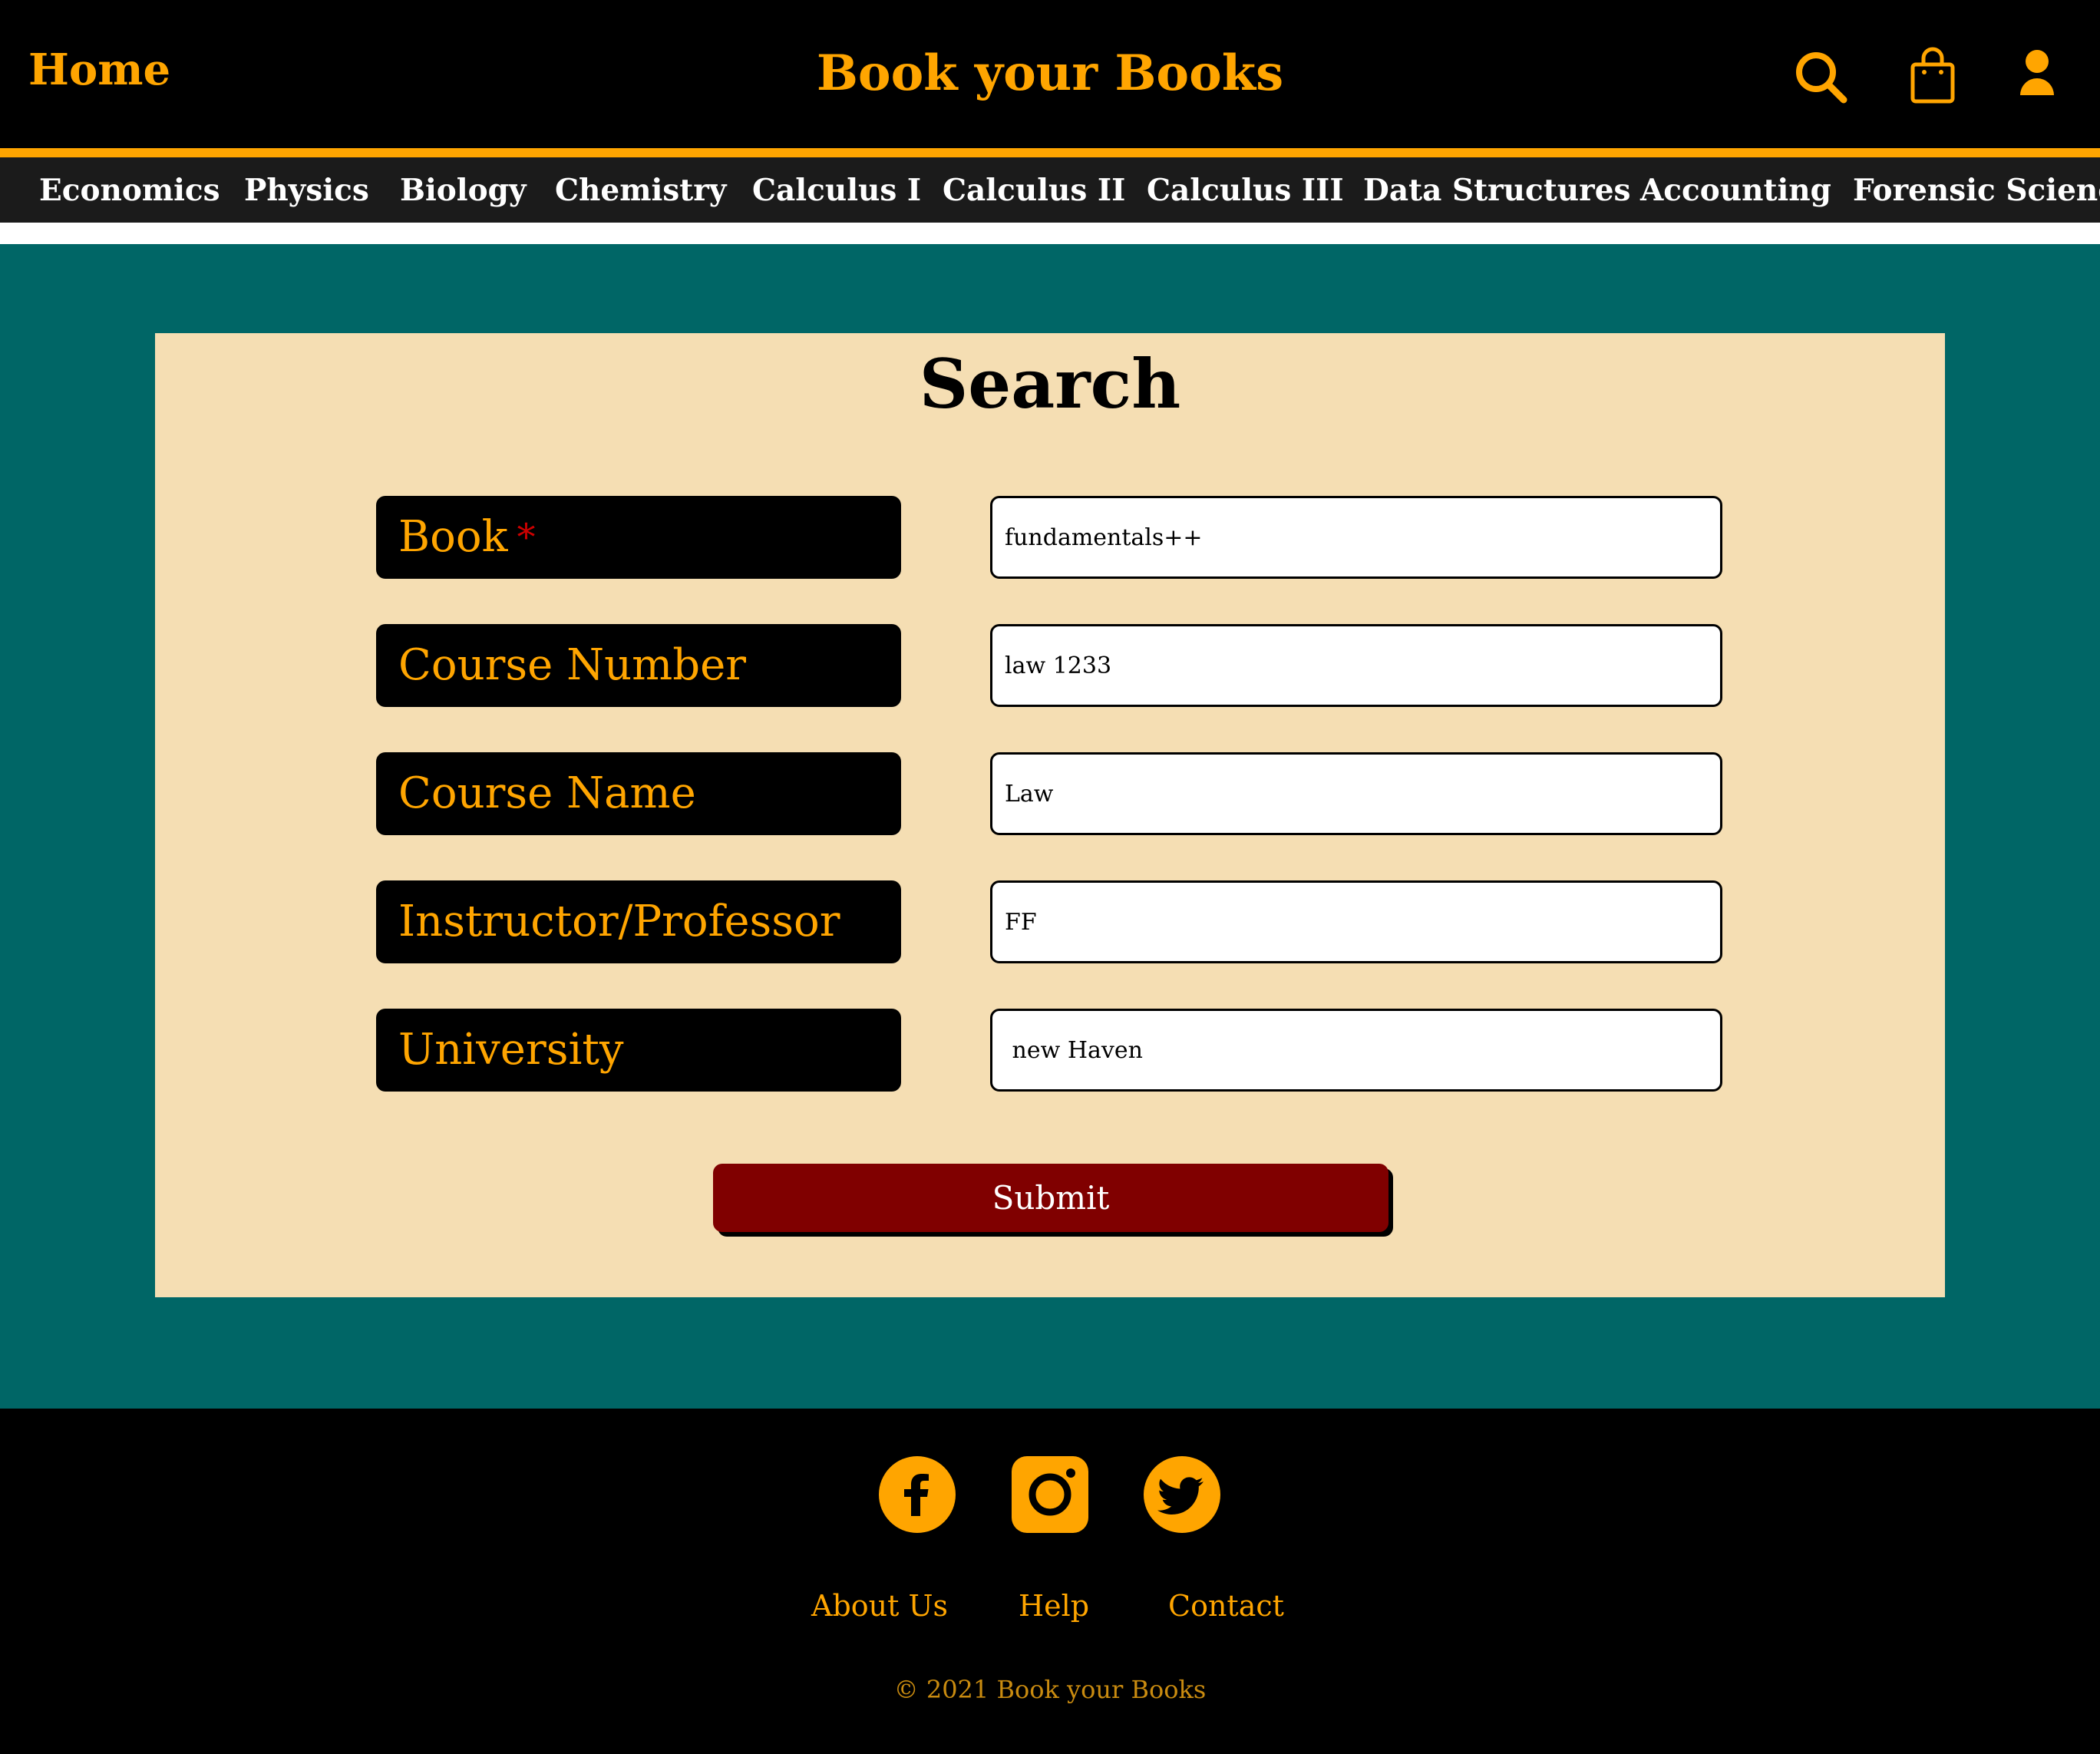 Image resolution: width=2100 pixels, height=1754 pixels. What do you see at coordinates (464, 190) in the screenshot?
I see `nav-biology: Biology` at bounding box center [464, 190].